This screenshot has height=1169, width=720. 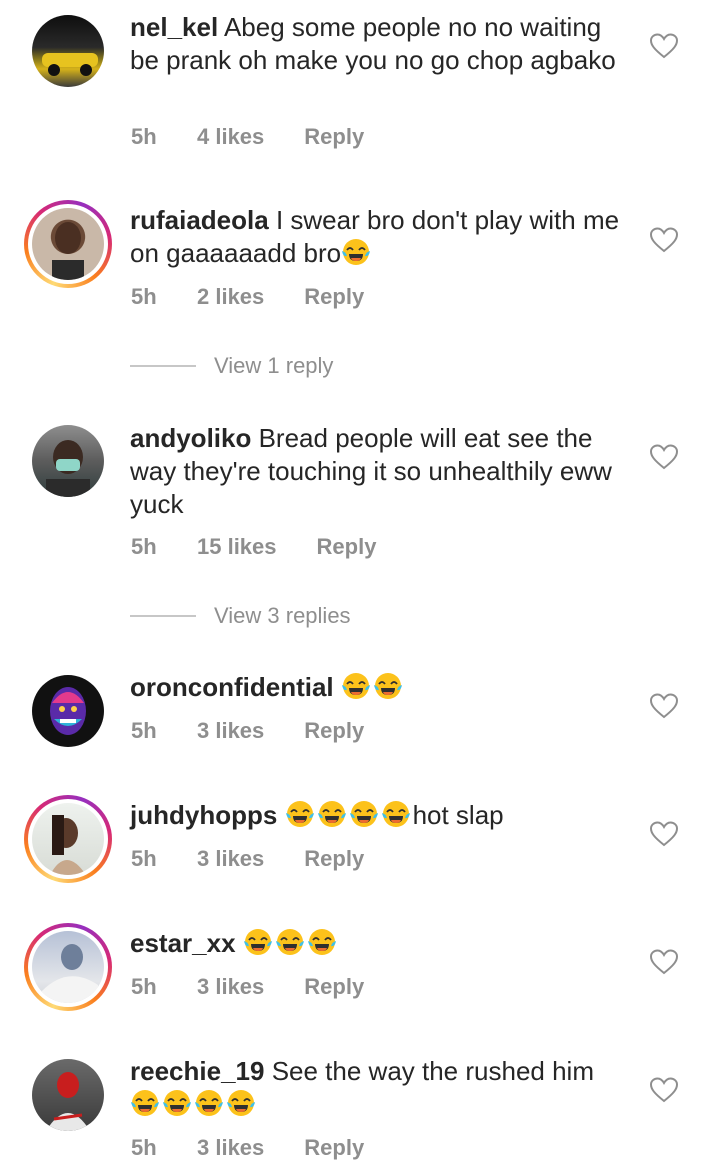 What do you see at coordinates (197, 1071) in the screenshot?
I see `username: reechie_19` at bounding box center [197, 1071].